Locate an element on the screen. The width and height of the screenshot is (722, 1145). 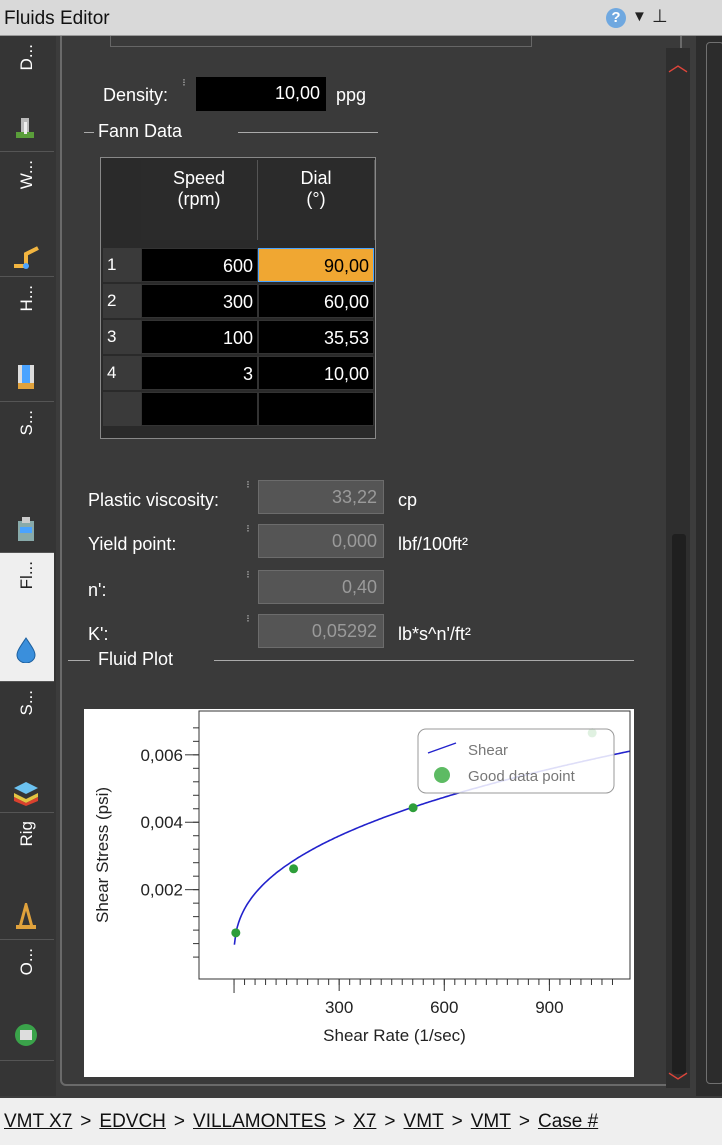
new-row-index is located at coordinates (122, 409).